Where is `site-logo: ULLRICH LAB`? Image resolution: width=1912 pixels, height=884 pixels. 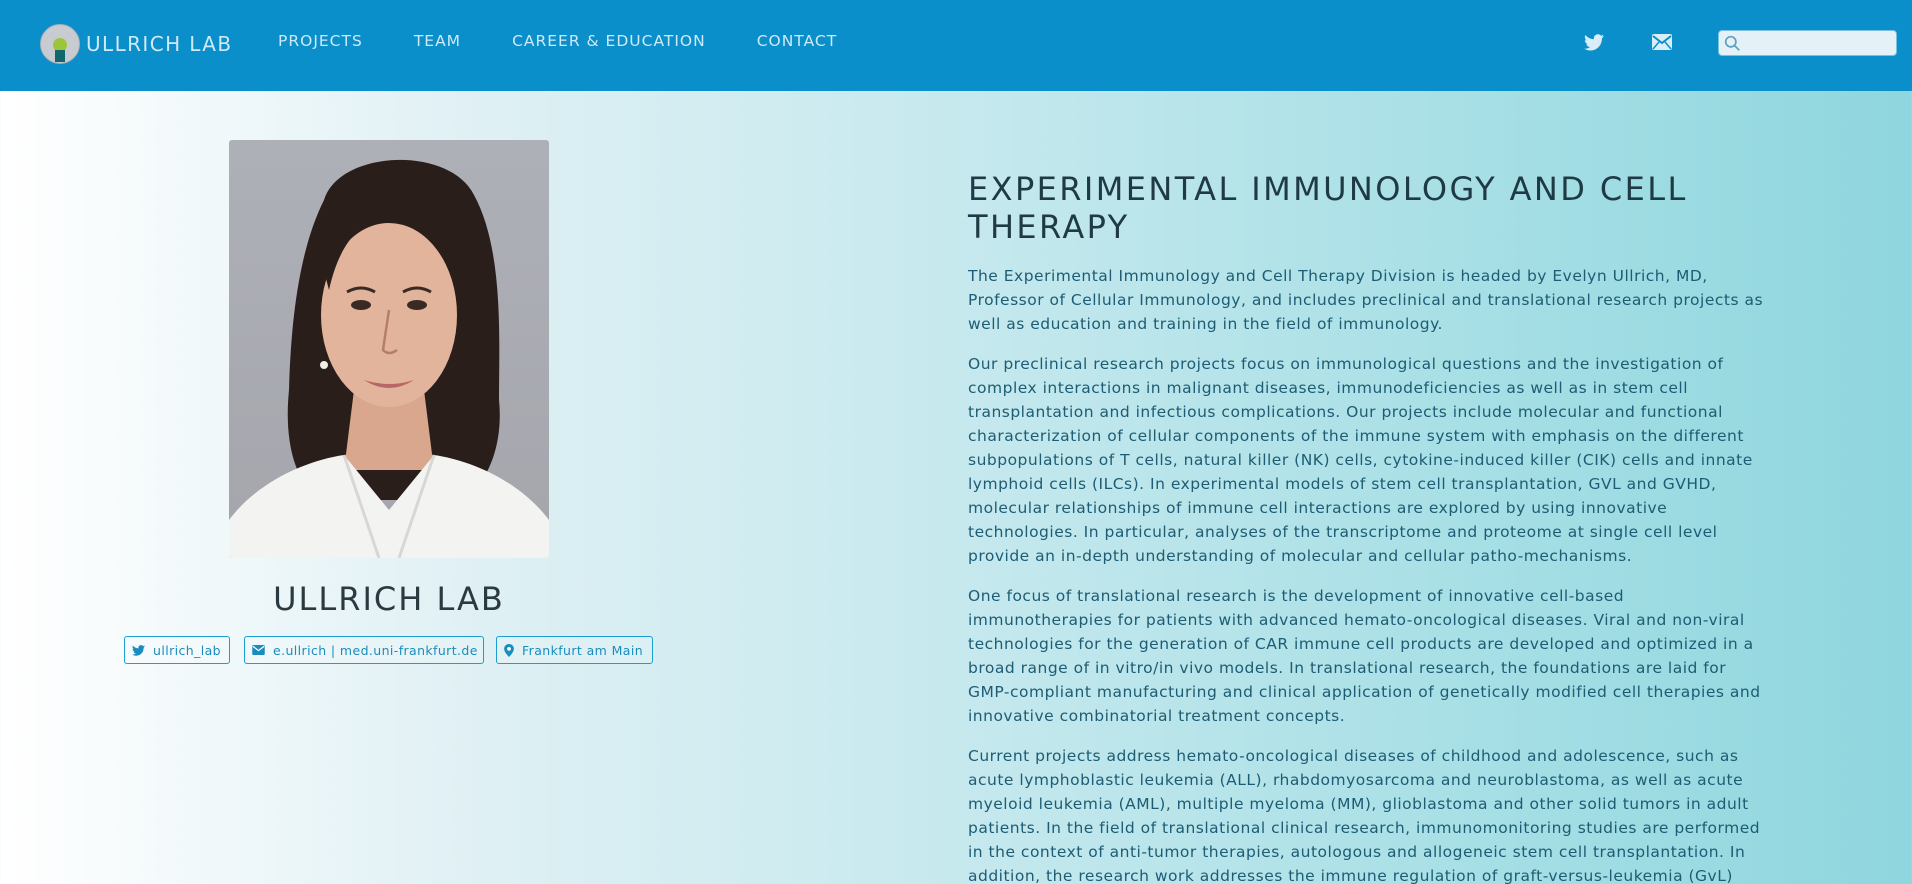 site-logo: ULLRICH LAB is located at coordinates (136, 44).